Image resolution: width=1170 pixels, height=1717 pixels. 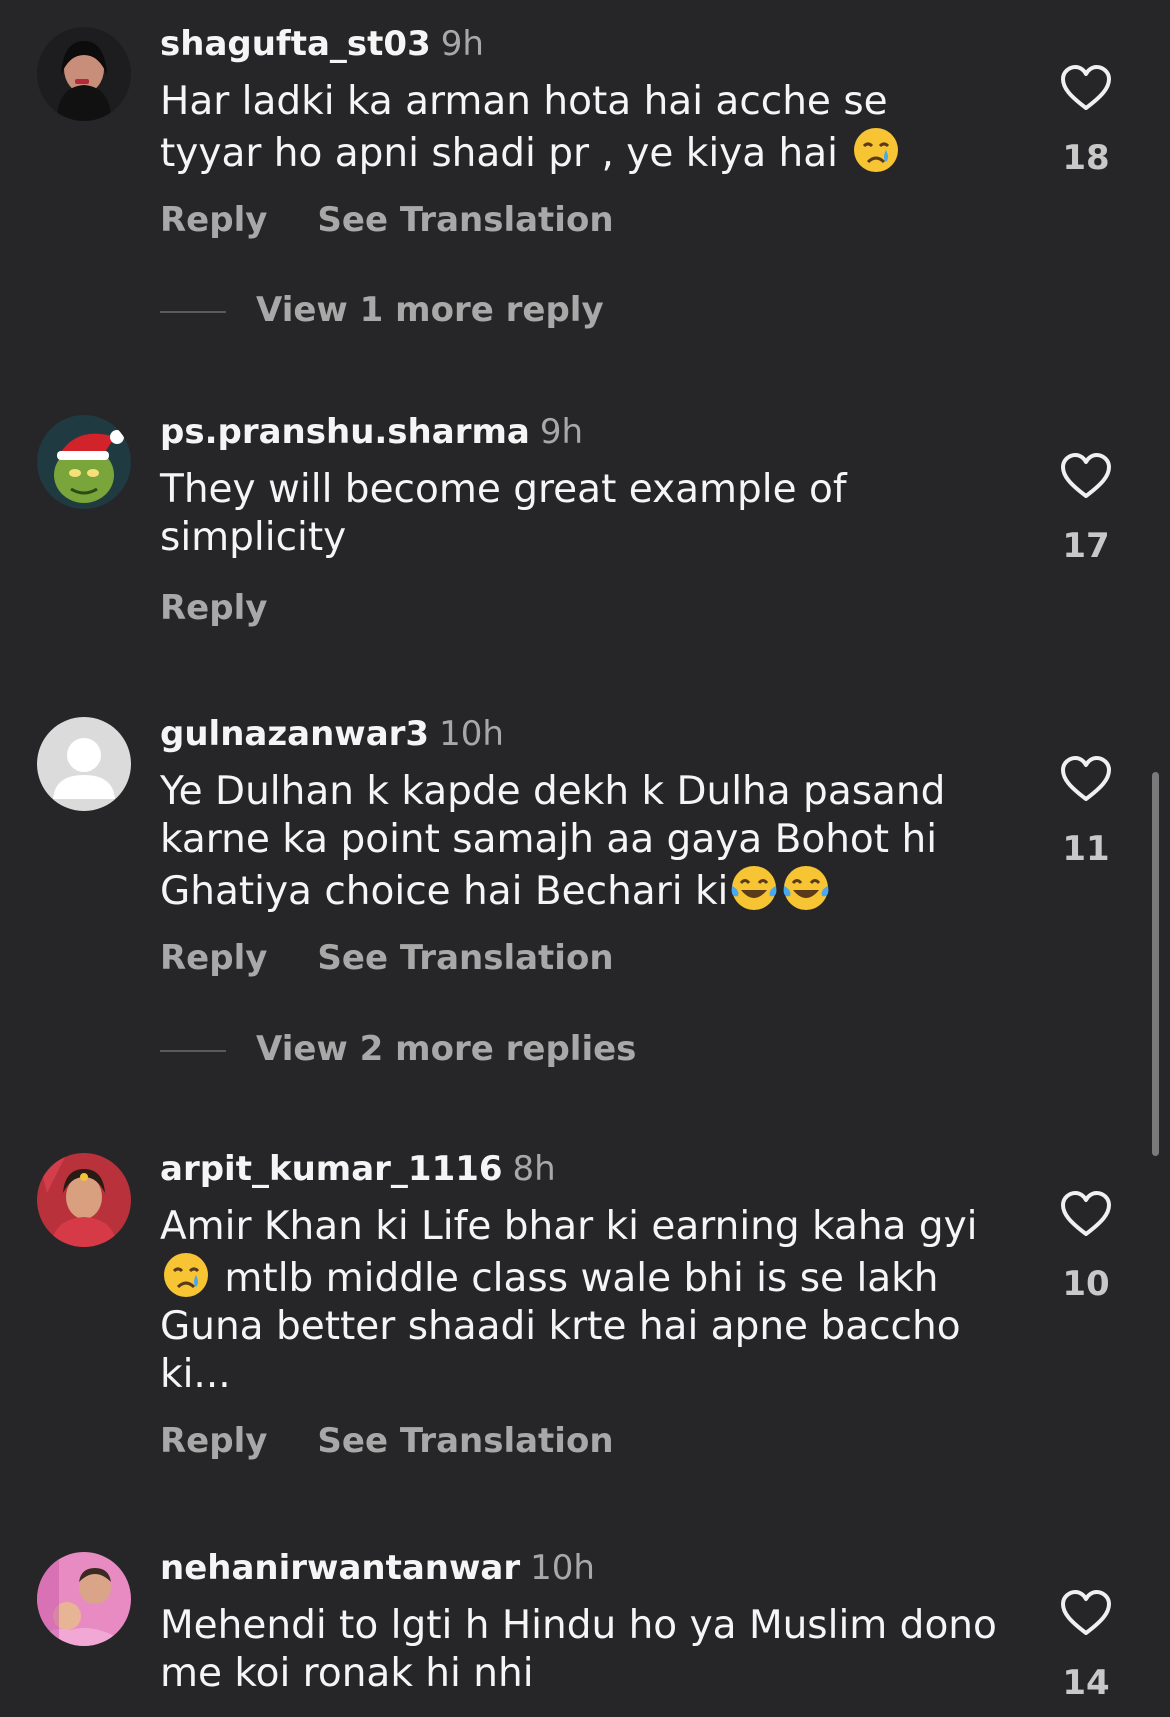 What do you see at coordinates (1086, 1284) in the screenshot?
I see `like-count: 10` at bounding box center [1086, 1284].